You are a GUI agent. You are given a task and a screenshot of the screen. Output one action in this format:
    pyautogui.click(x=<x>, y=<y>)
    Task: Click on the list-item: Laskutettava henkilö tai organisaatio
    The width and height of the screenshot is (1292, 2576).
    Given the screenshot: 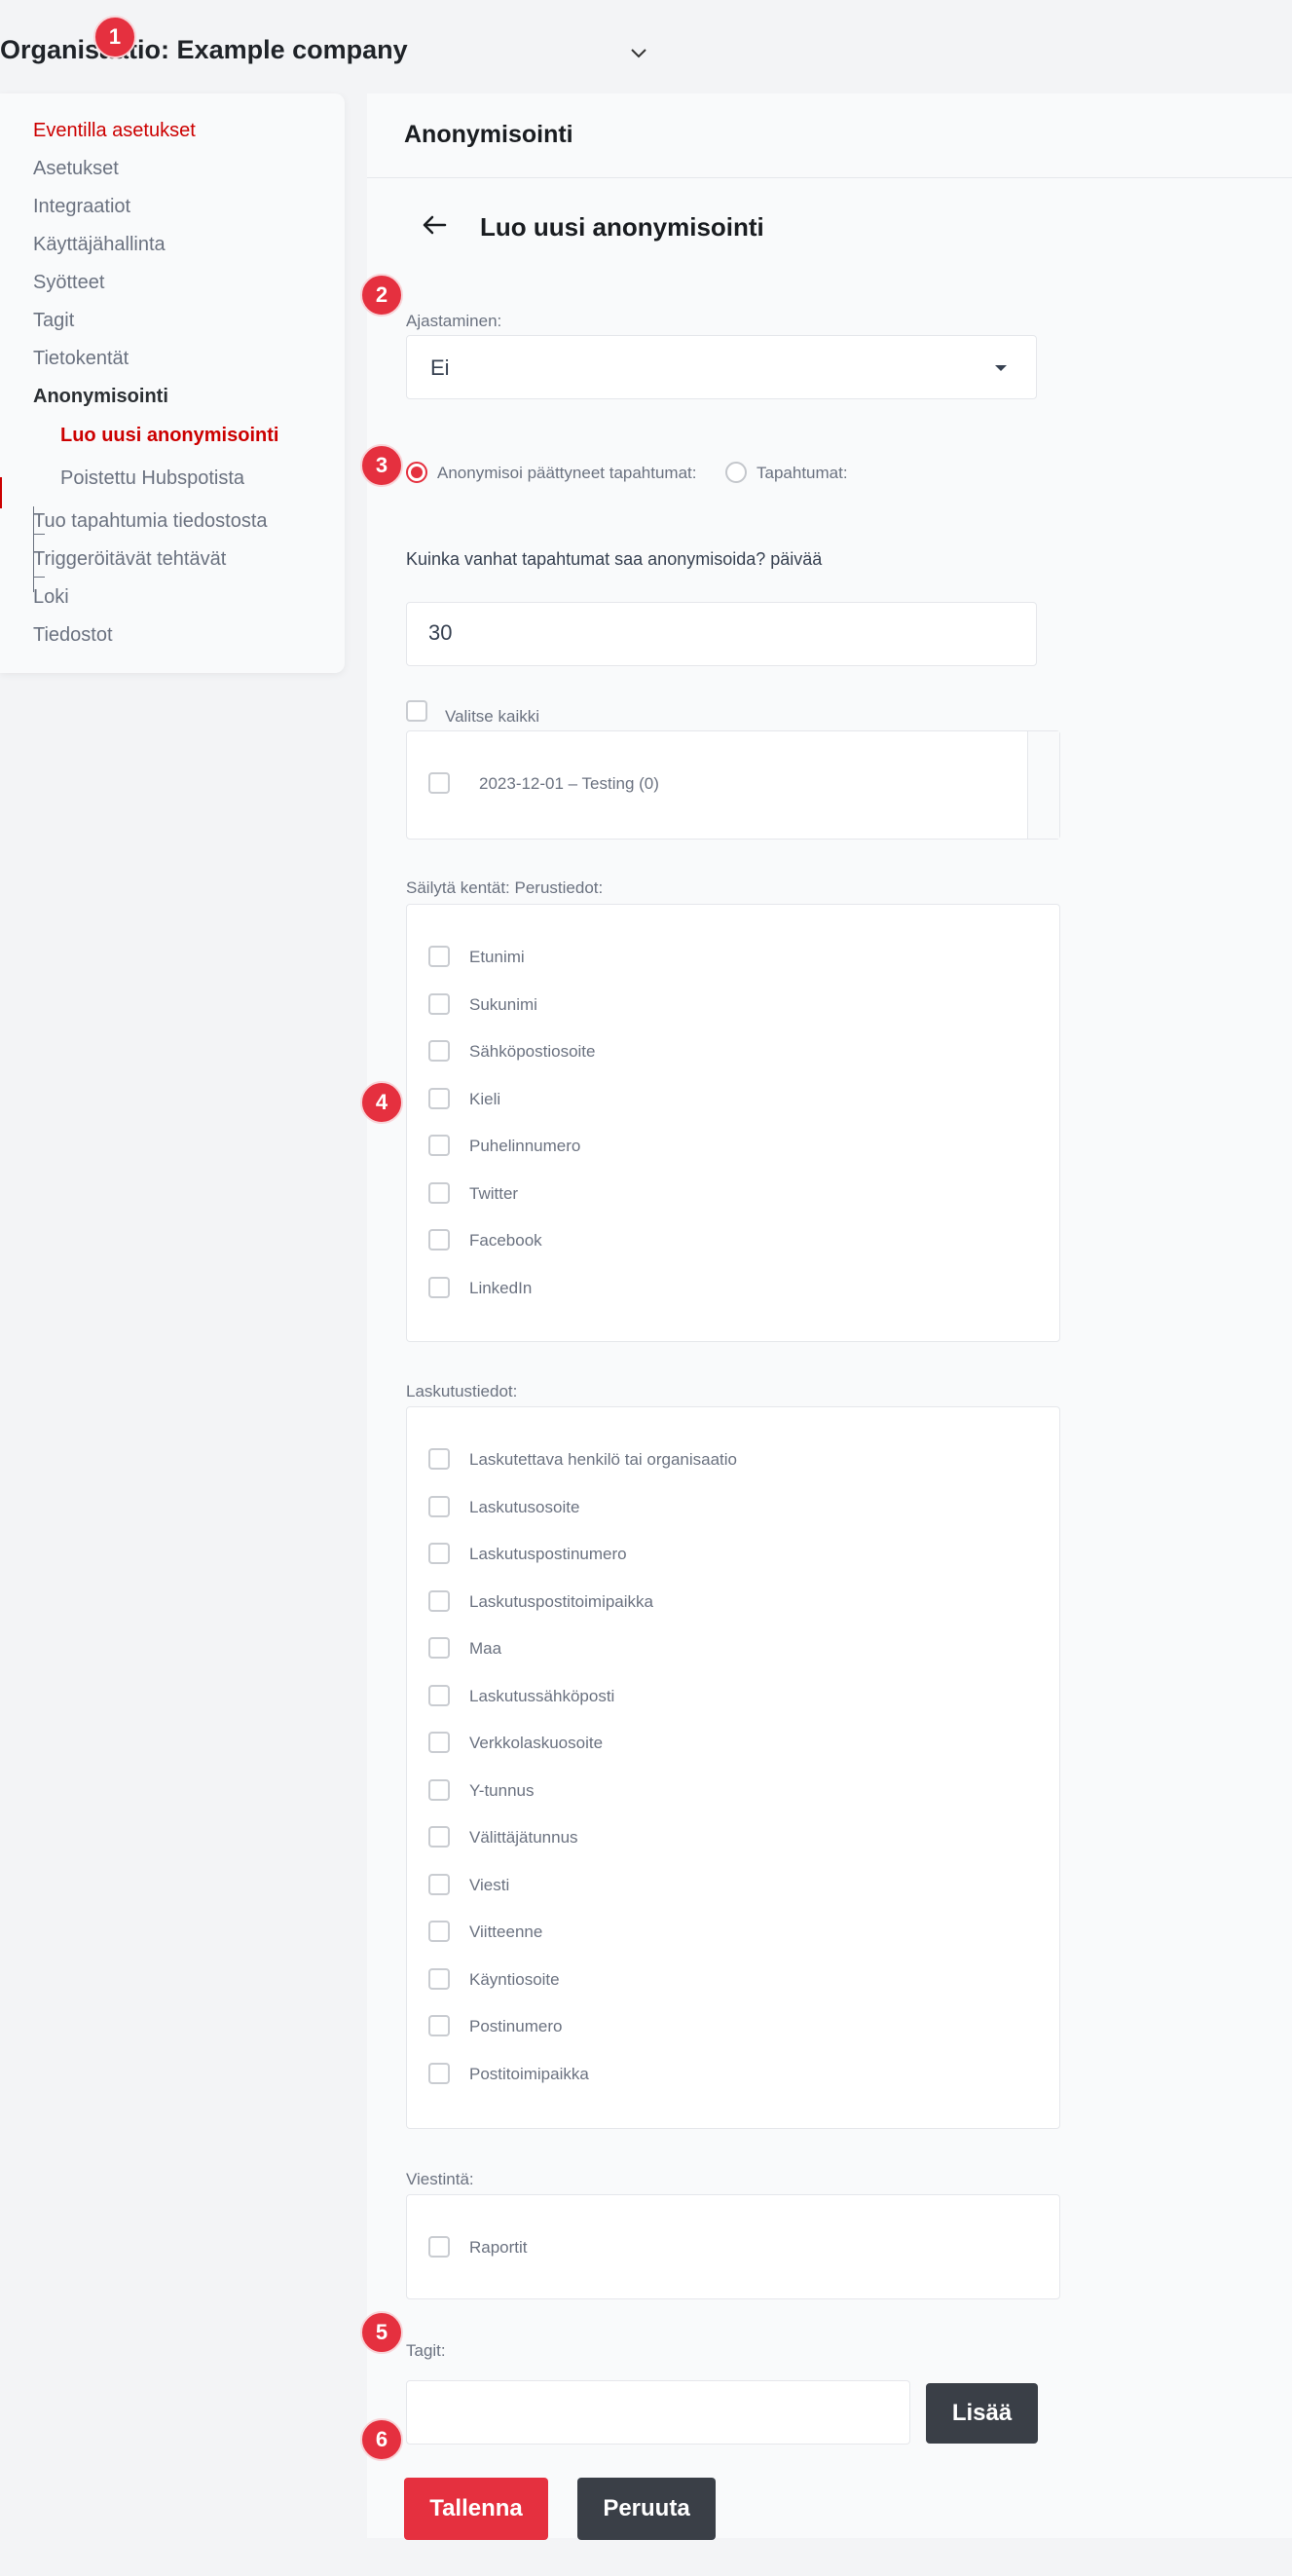 What is the action you would take?
    pyautogui.click(x=733, y=1459)
    